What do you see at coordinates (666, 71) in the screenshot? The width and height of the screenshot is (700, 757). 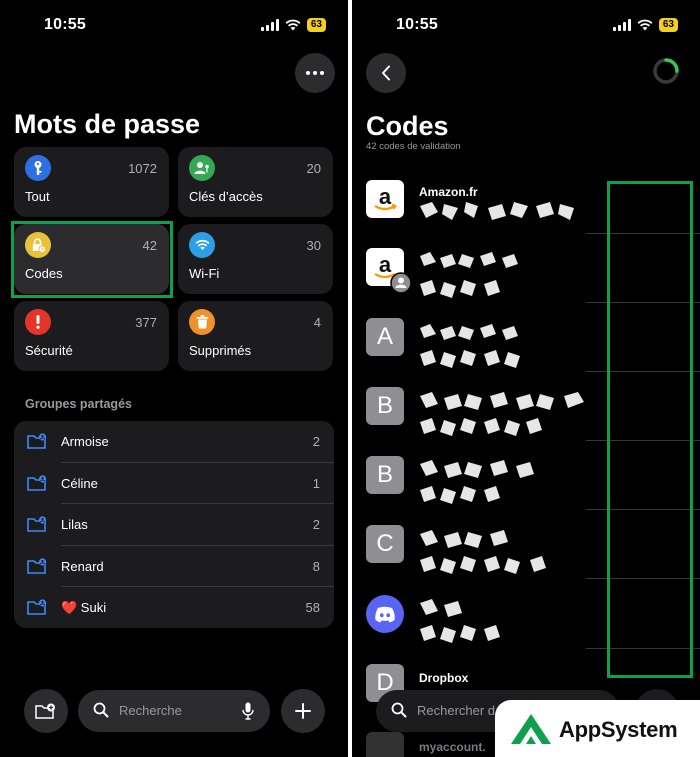 I see `countdown-timer-icon` at bounding box center [666, 71].